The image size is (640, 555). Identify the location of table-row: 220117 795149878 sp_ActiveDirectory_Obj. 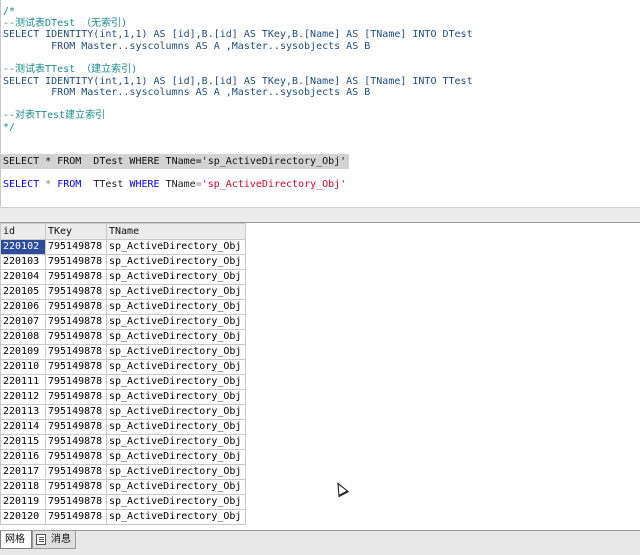
(123, 472).